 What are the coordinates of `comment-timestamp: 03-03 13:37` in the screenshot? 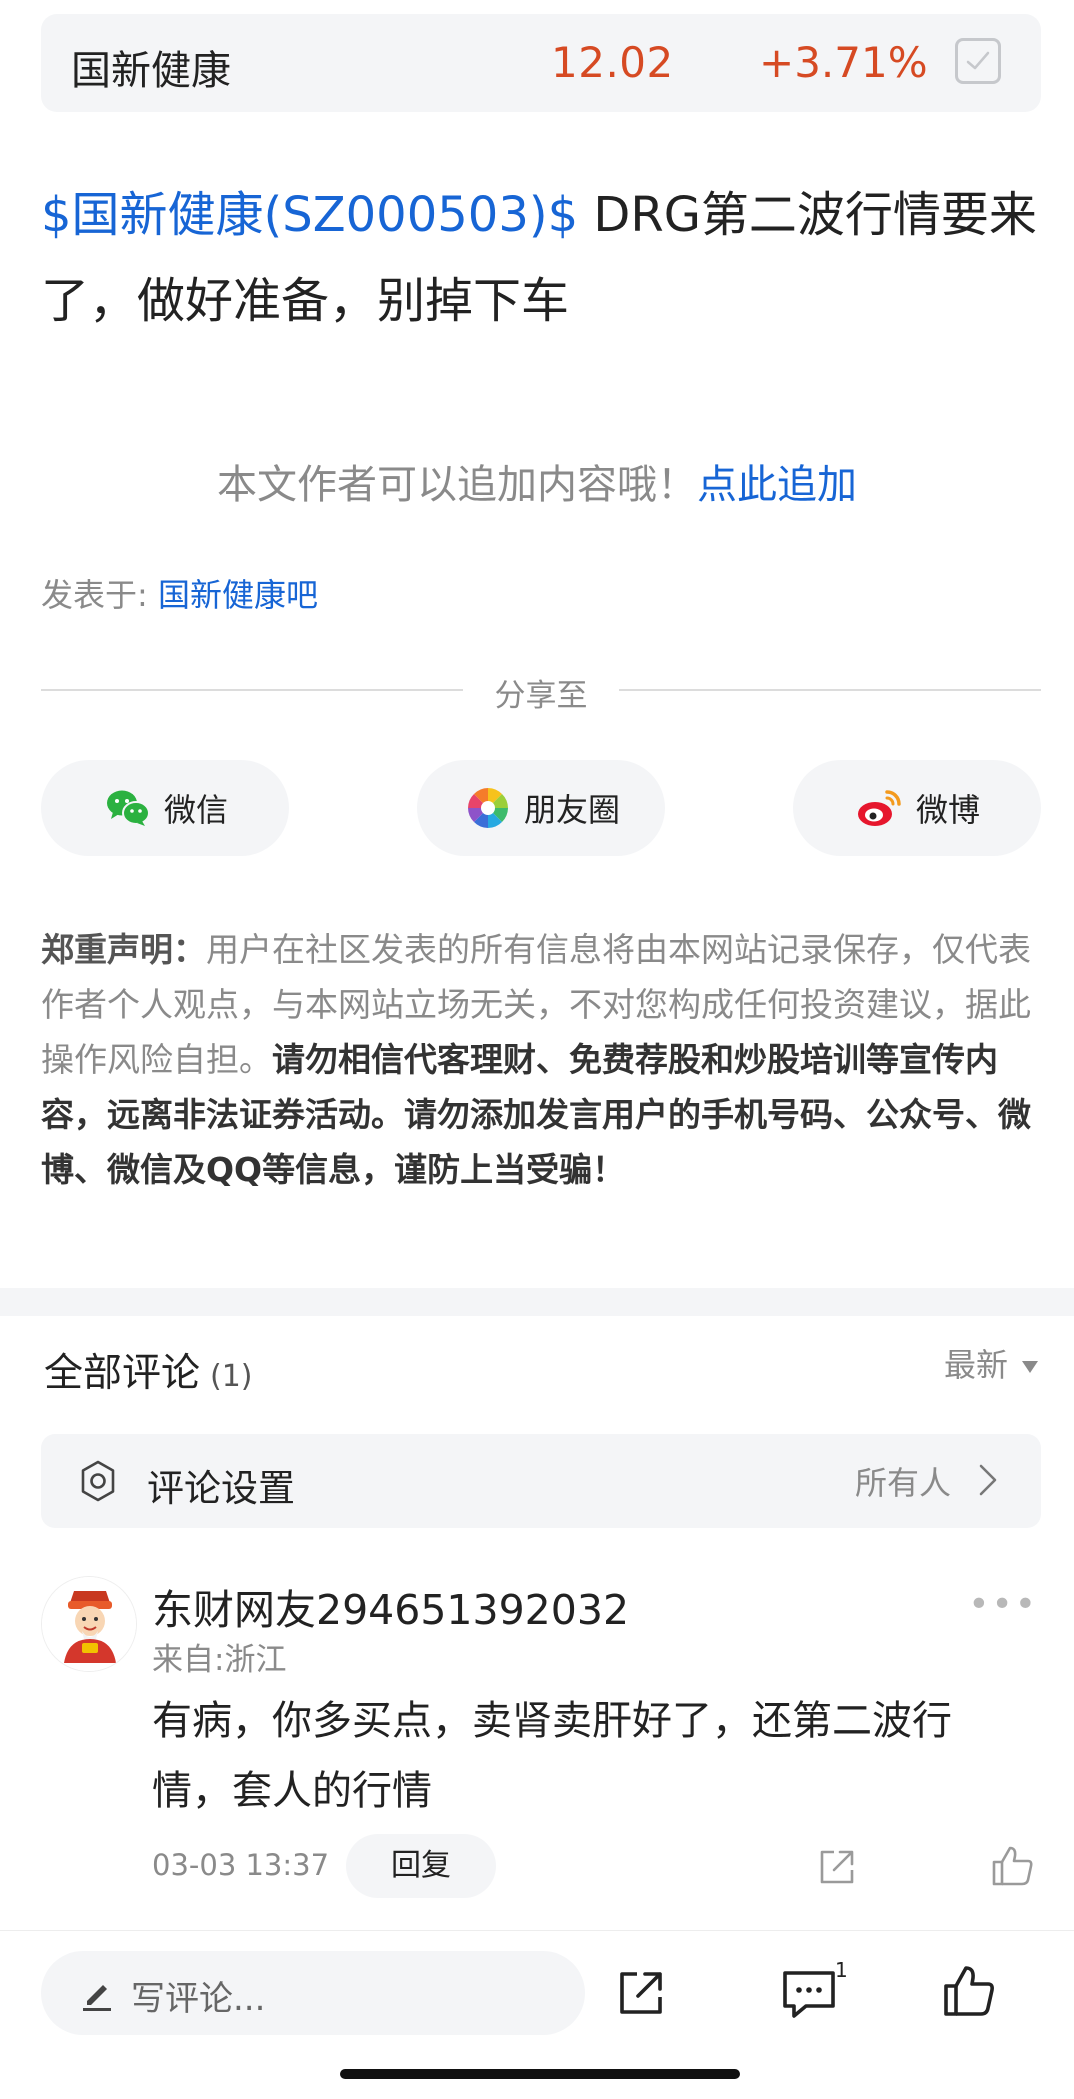 It's located at (241, 1865).